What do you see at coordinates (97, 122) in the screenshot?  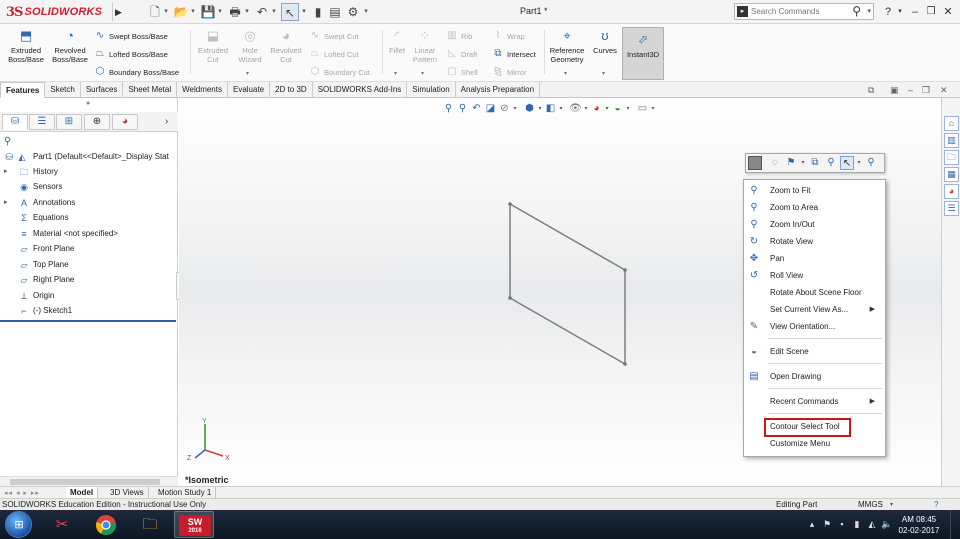 I see `dimxpert-tab-icon: ⊕` at bounding box center [97, 122].